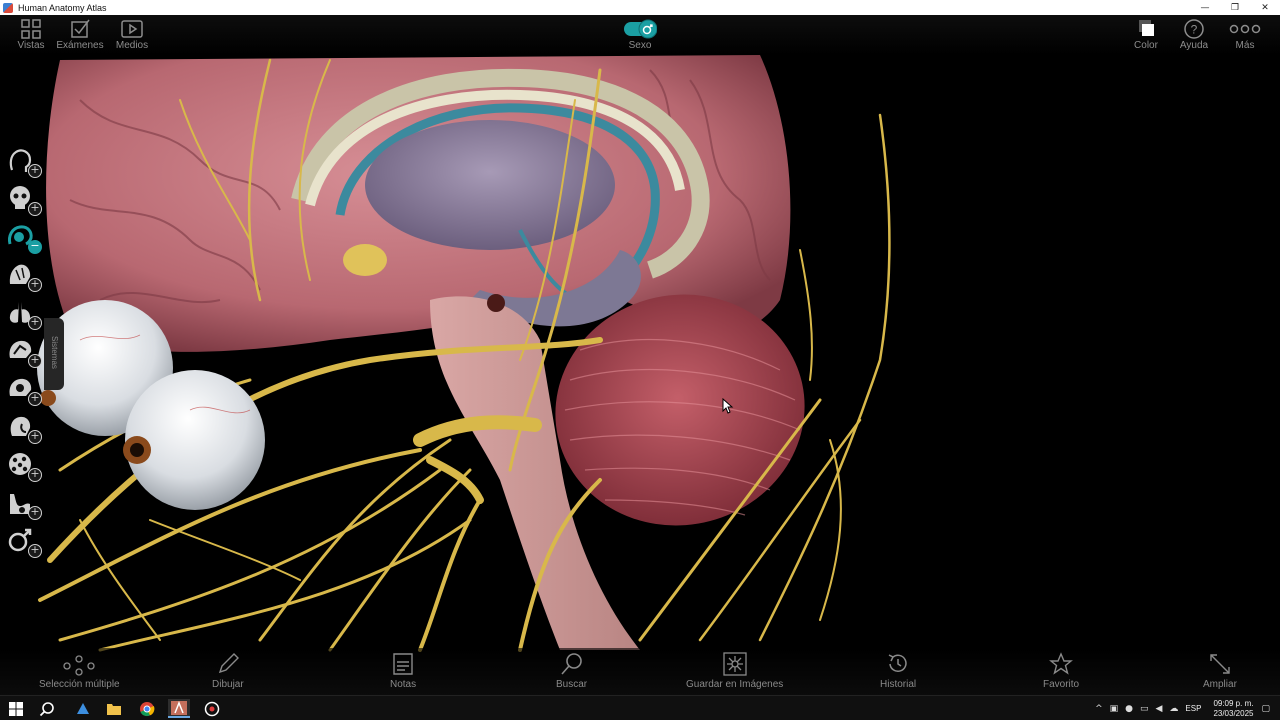  What do you see at coordinates (640, 707) in the screenshot?
I see `windows-taskbar: ^ ▣ ● ▭ ◀ ☁ ESP 09:09 p. m. 23/03/2025 ▢` at bounding box center [640, 707].